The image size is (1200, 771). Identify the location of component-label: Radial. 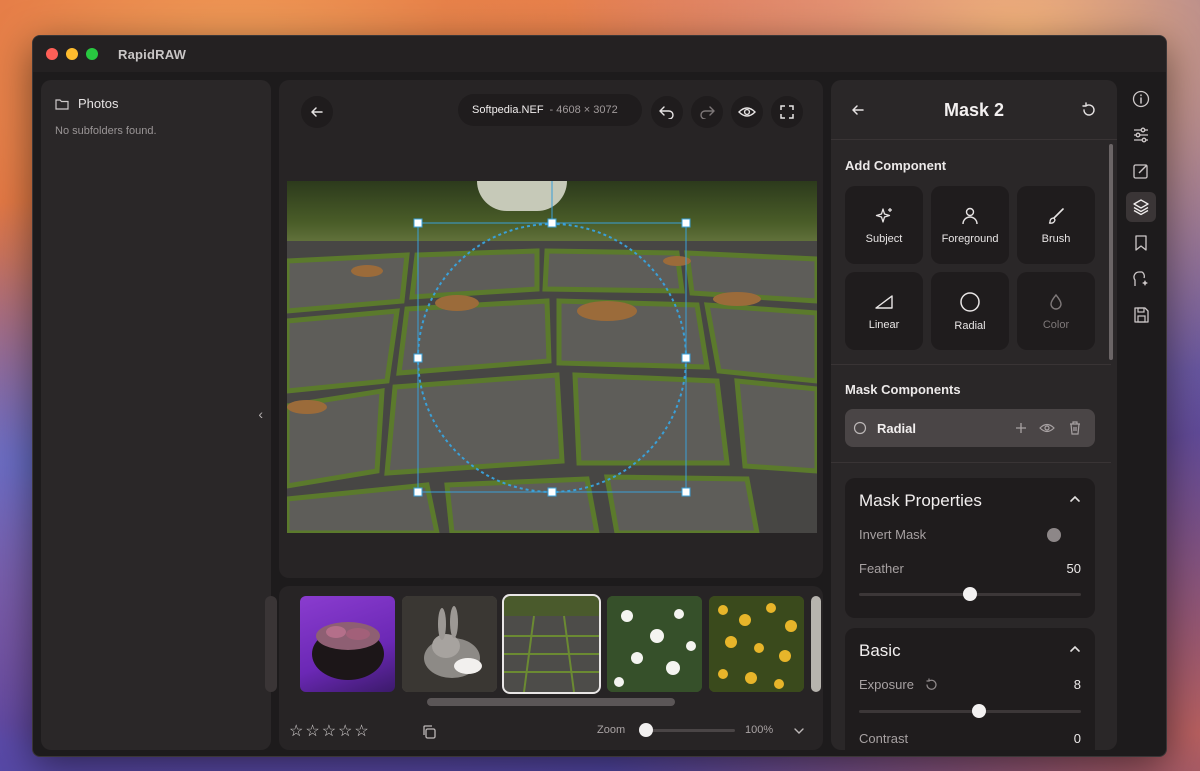
(970, 325).